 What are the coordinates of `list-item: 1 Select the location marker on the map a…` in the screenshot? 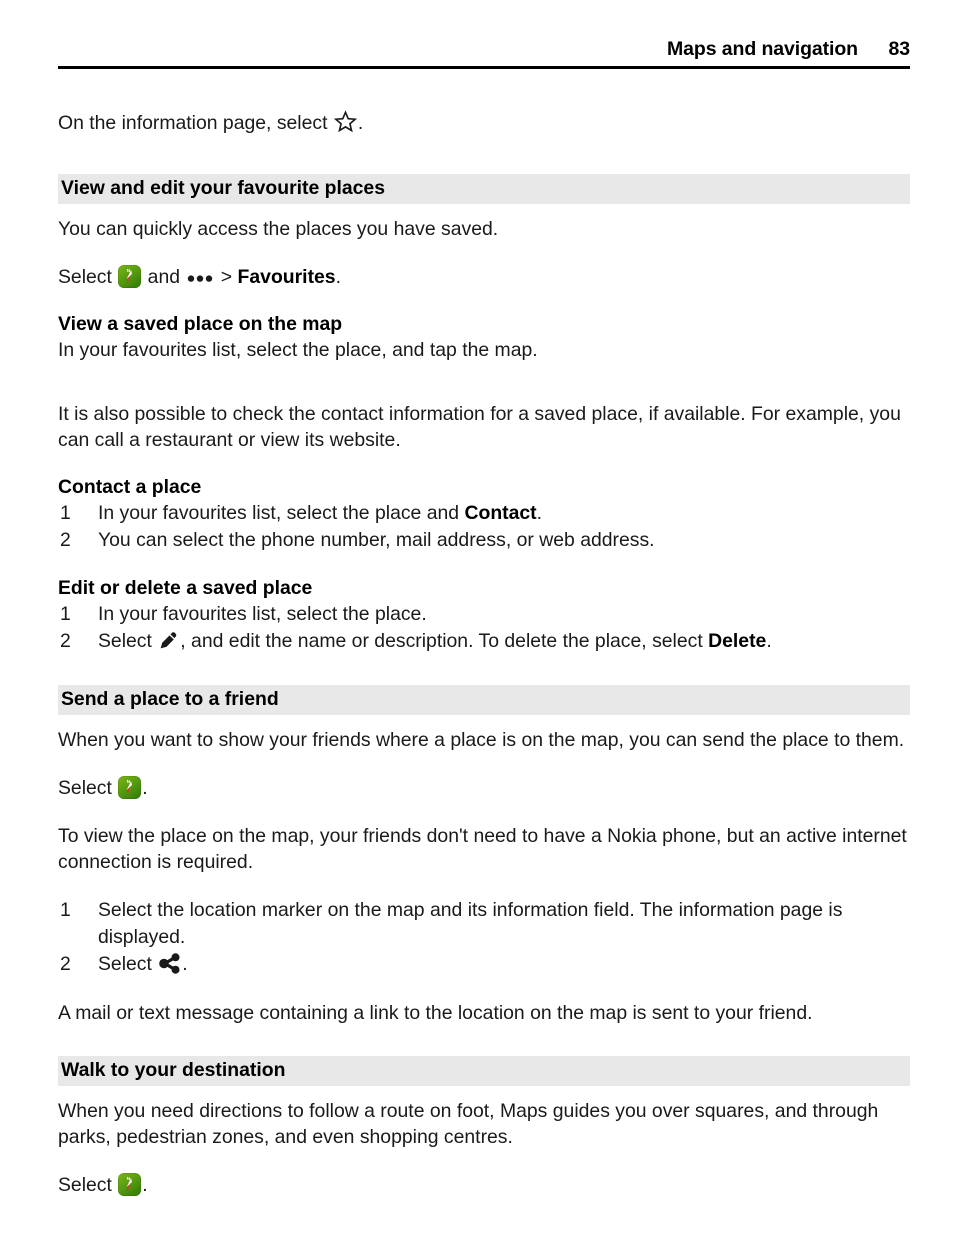 It's located at (484, 924).